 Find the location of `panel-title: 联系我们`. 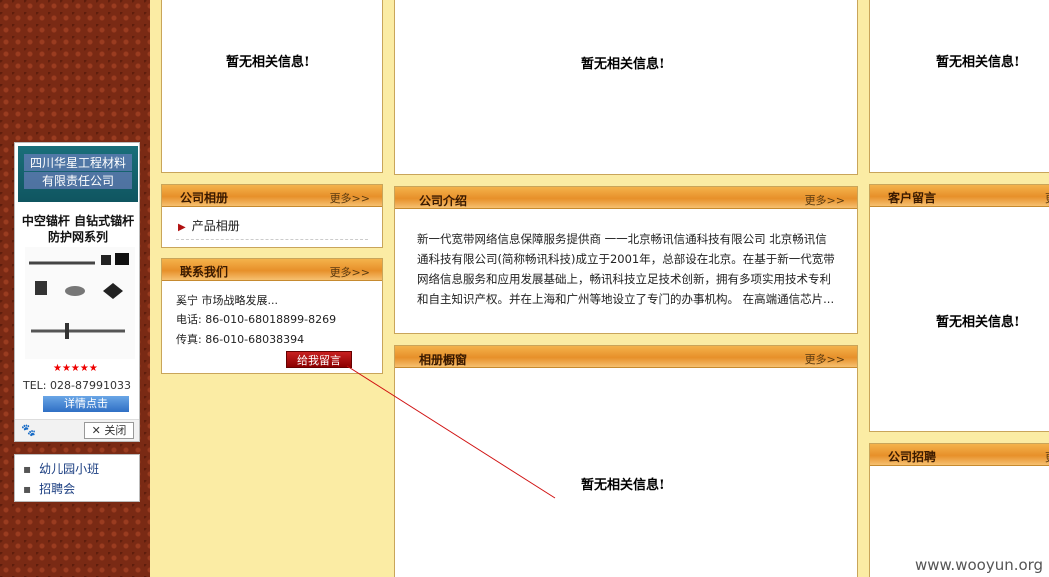

panel-title: 联系我们 is located at coordinates (204, 272).